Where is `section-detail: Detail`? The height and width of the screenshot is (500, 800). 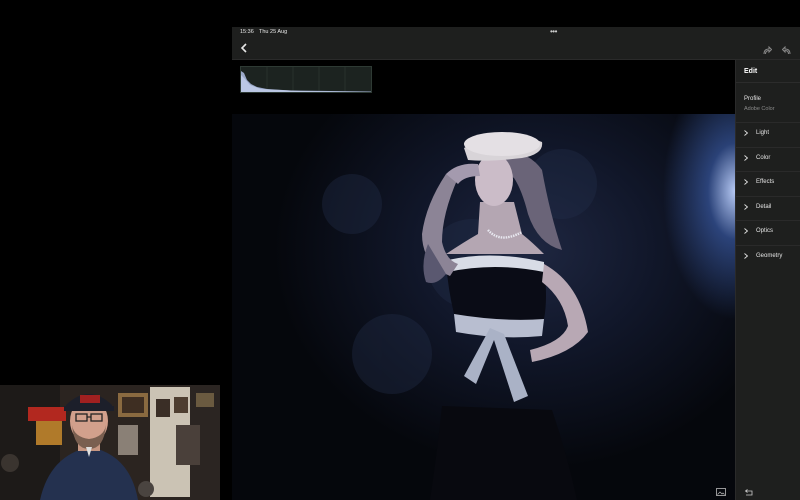 section-detail: Detail is located at coordinates (768, 208).